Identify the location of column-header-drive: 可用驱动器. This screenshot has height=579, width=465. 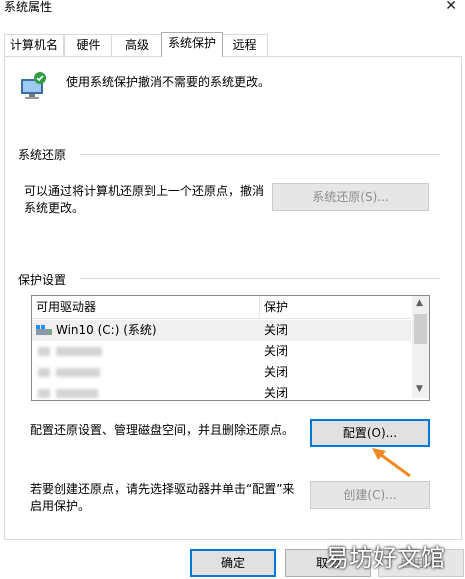
(146, 307).